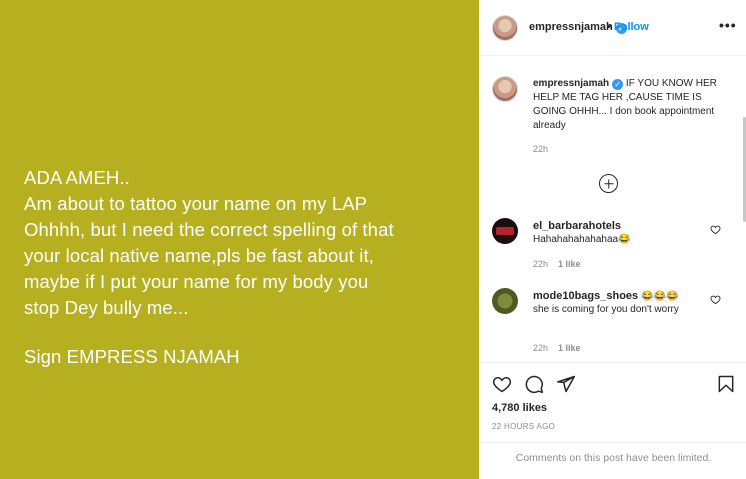 Image resolution: width=746 pixels, height=479 pixels. What do you see at coordinates (613, 402) in the screenshot?
I see `action-bar: 4,780 likes 22 HOURS AGO` at bounding box center [613, 402].